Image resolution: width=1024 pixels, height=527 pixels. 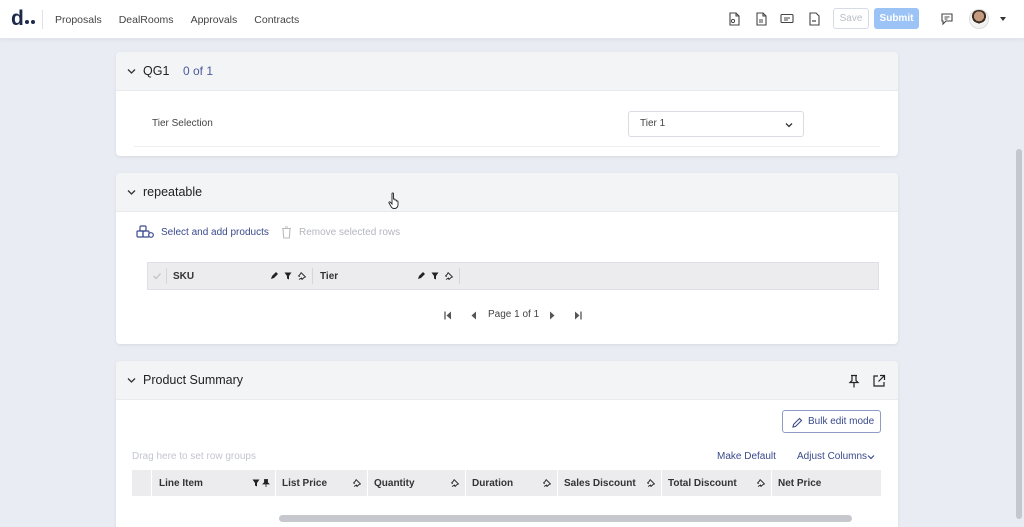 I want to click on document-settings-icon, so click(x=761, y=19).